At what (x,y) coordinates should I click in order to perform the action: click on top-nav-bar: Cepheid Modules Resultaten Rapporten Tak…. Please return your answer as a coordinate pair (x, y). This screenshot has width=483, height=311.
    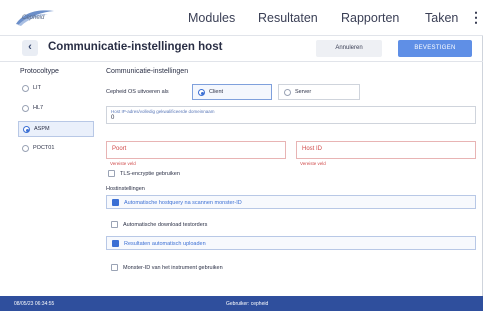
    Looking at the image, I should click on (241, 18).